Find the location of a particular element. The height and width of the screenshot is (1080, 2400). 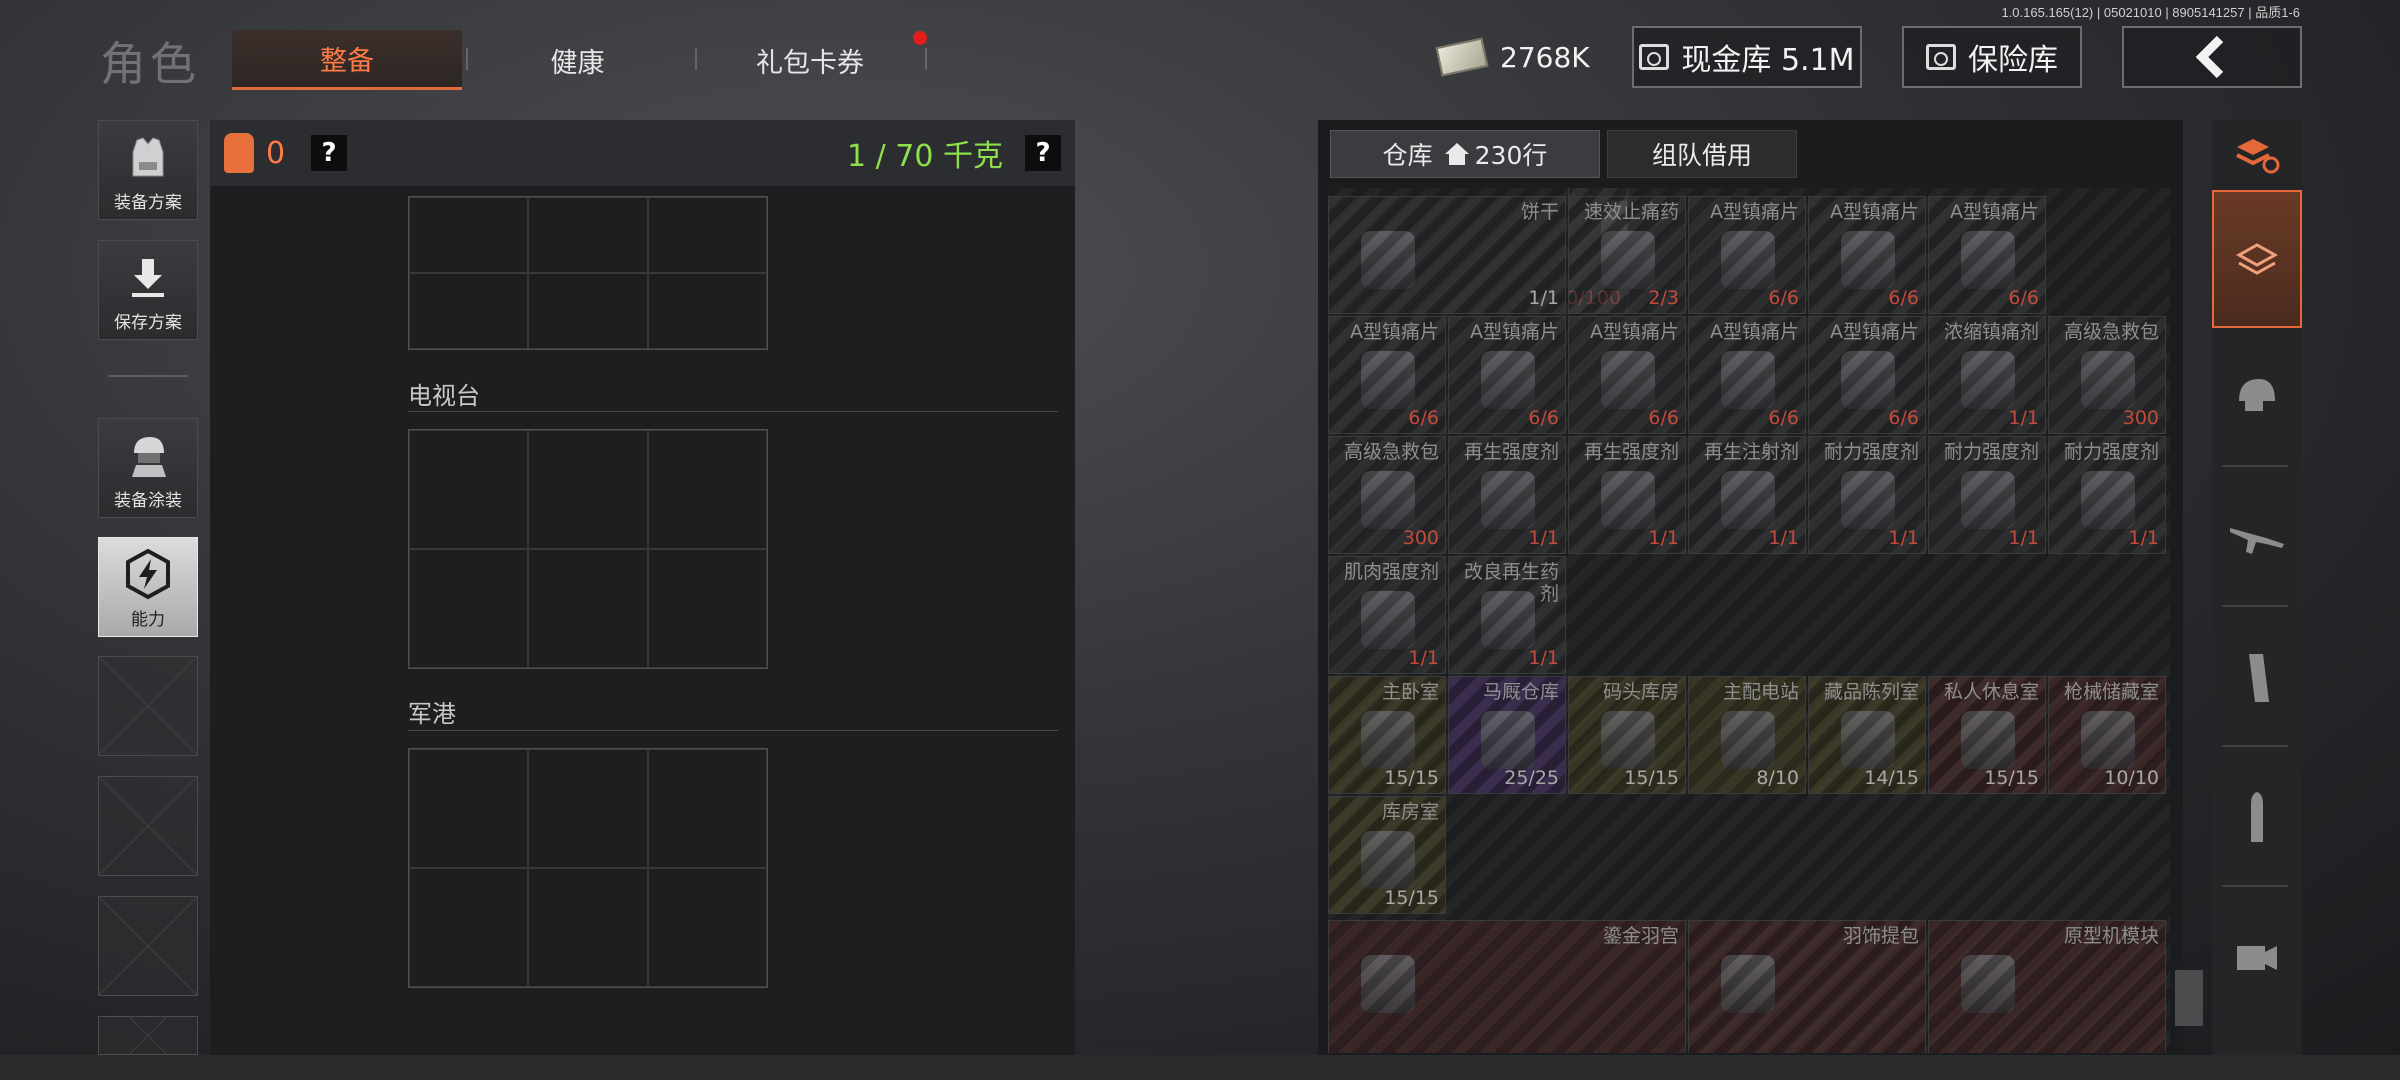

inventory-item: 藏品陈列室 14/15 is located at coordinates (1867, 735).